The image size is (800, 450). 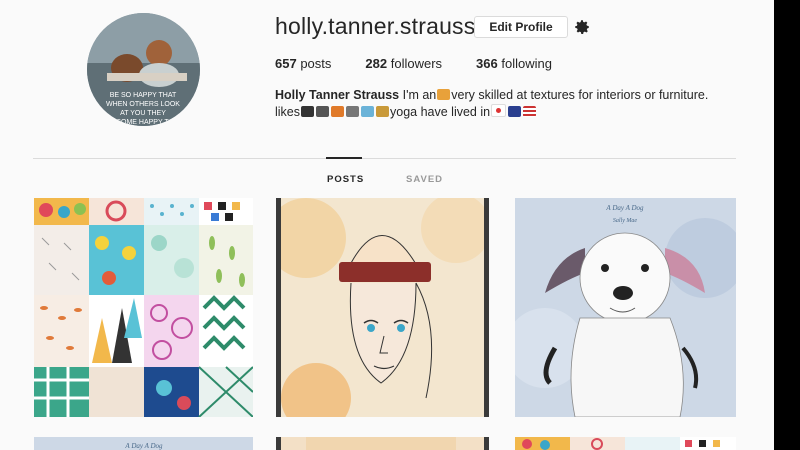 I want to click on profile-stats: 657 posts 282 followers 366 following, so click(x=430, y=63).